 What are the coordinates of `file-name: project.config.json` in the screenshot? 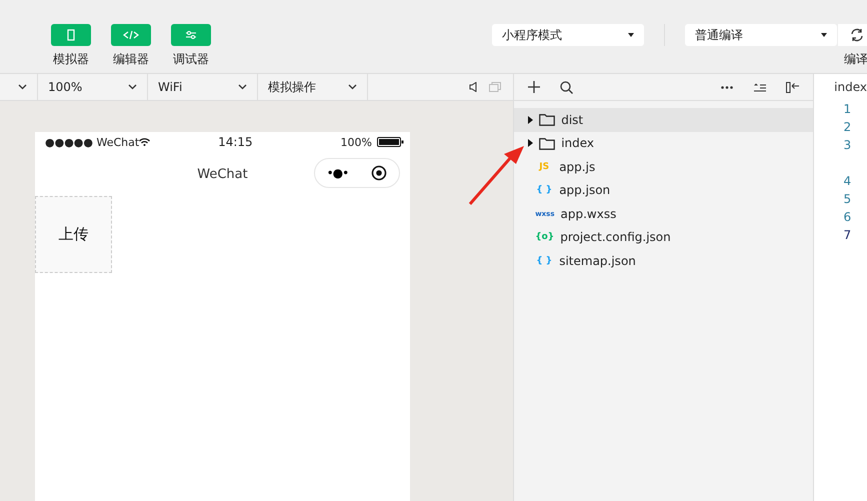 It's located at (615, 237).